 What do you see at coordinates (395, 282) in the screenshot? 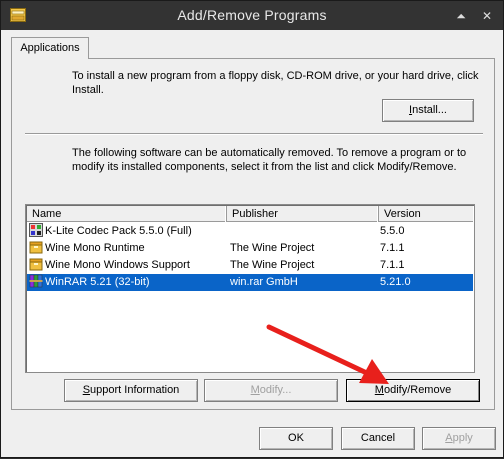
I see `program-version: 5.21.0` at bounding box center [395, 282].